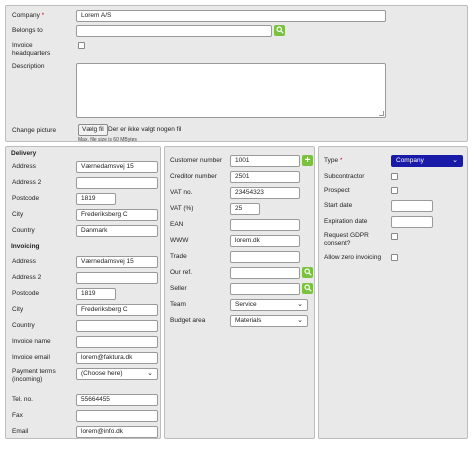  What do you see at coordinates (412, 222) in the screenshot?
I see `expiration-date-input` at bounding box center [412, 222].